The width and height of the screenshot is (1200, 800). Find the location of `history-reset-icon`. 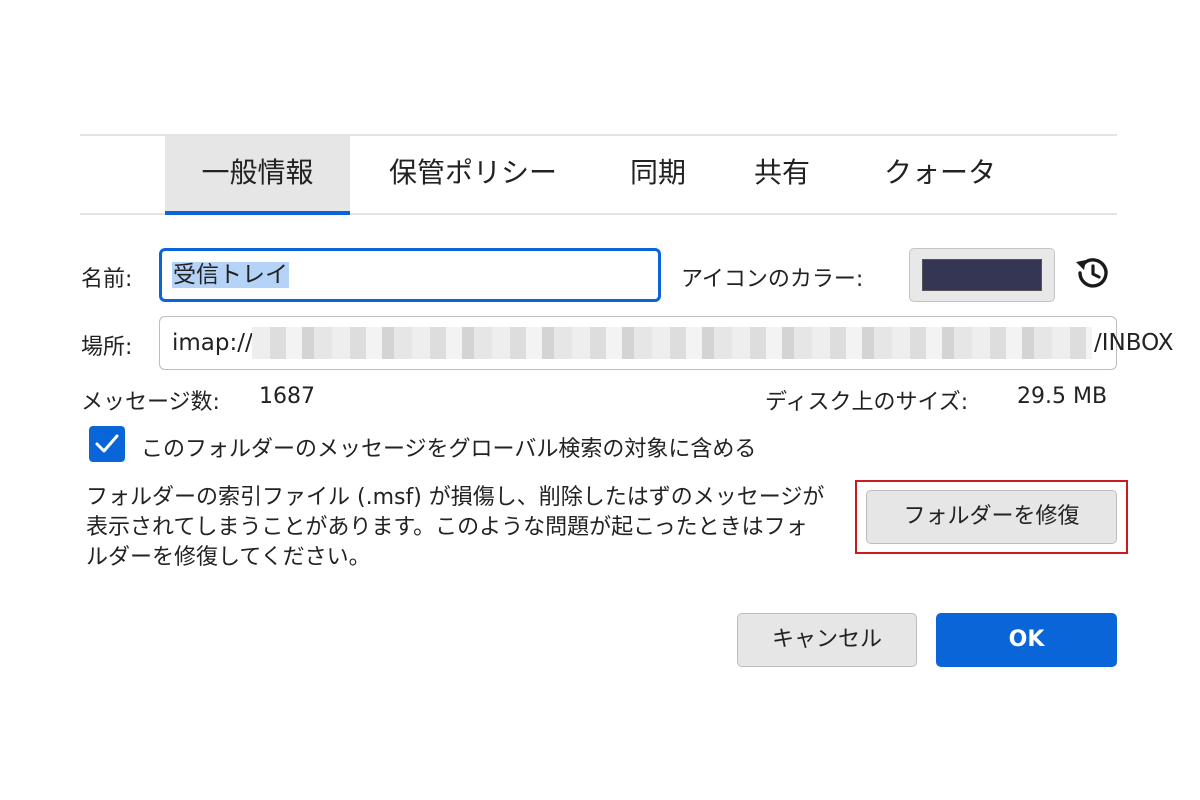

history-reset-icon is located at coordinates (1092, 273).